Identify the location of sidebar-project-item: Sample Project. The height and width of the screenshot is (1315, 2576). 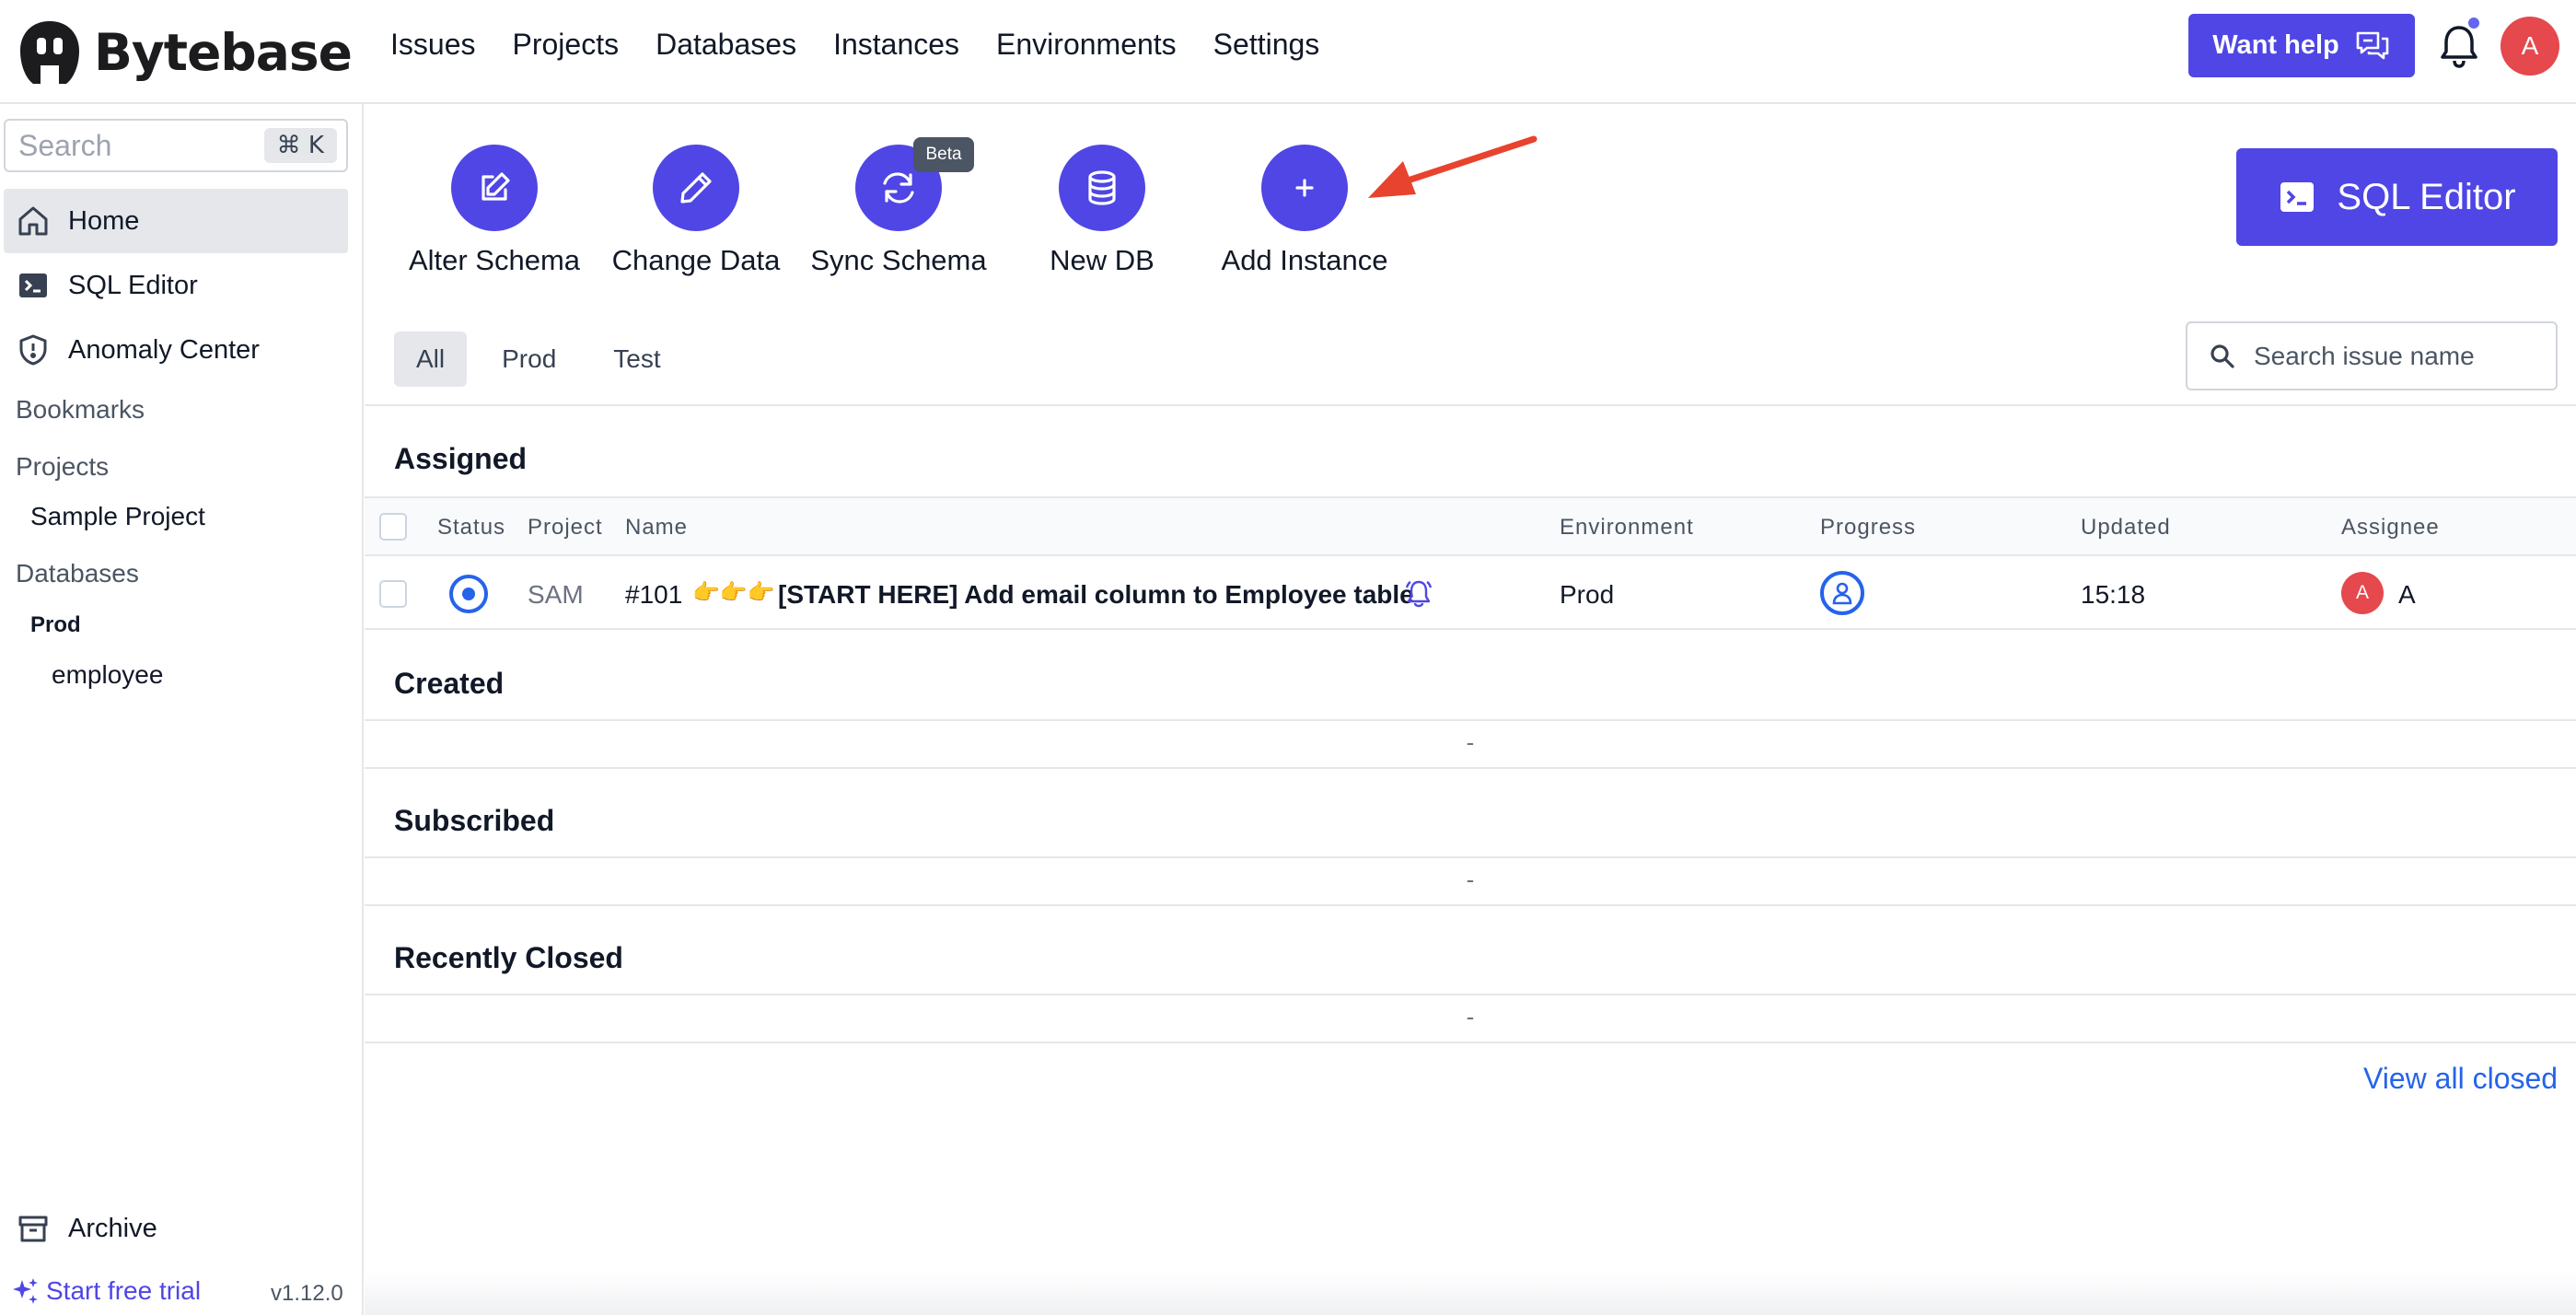
(117, 517).